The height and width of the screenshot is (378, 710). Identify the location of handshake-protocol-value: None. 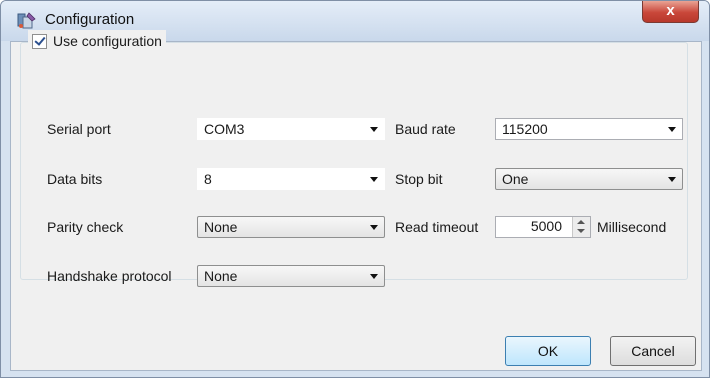
(221, 276).